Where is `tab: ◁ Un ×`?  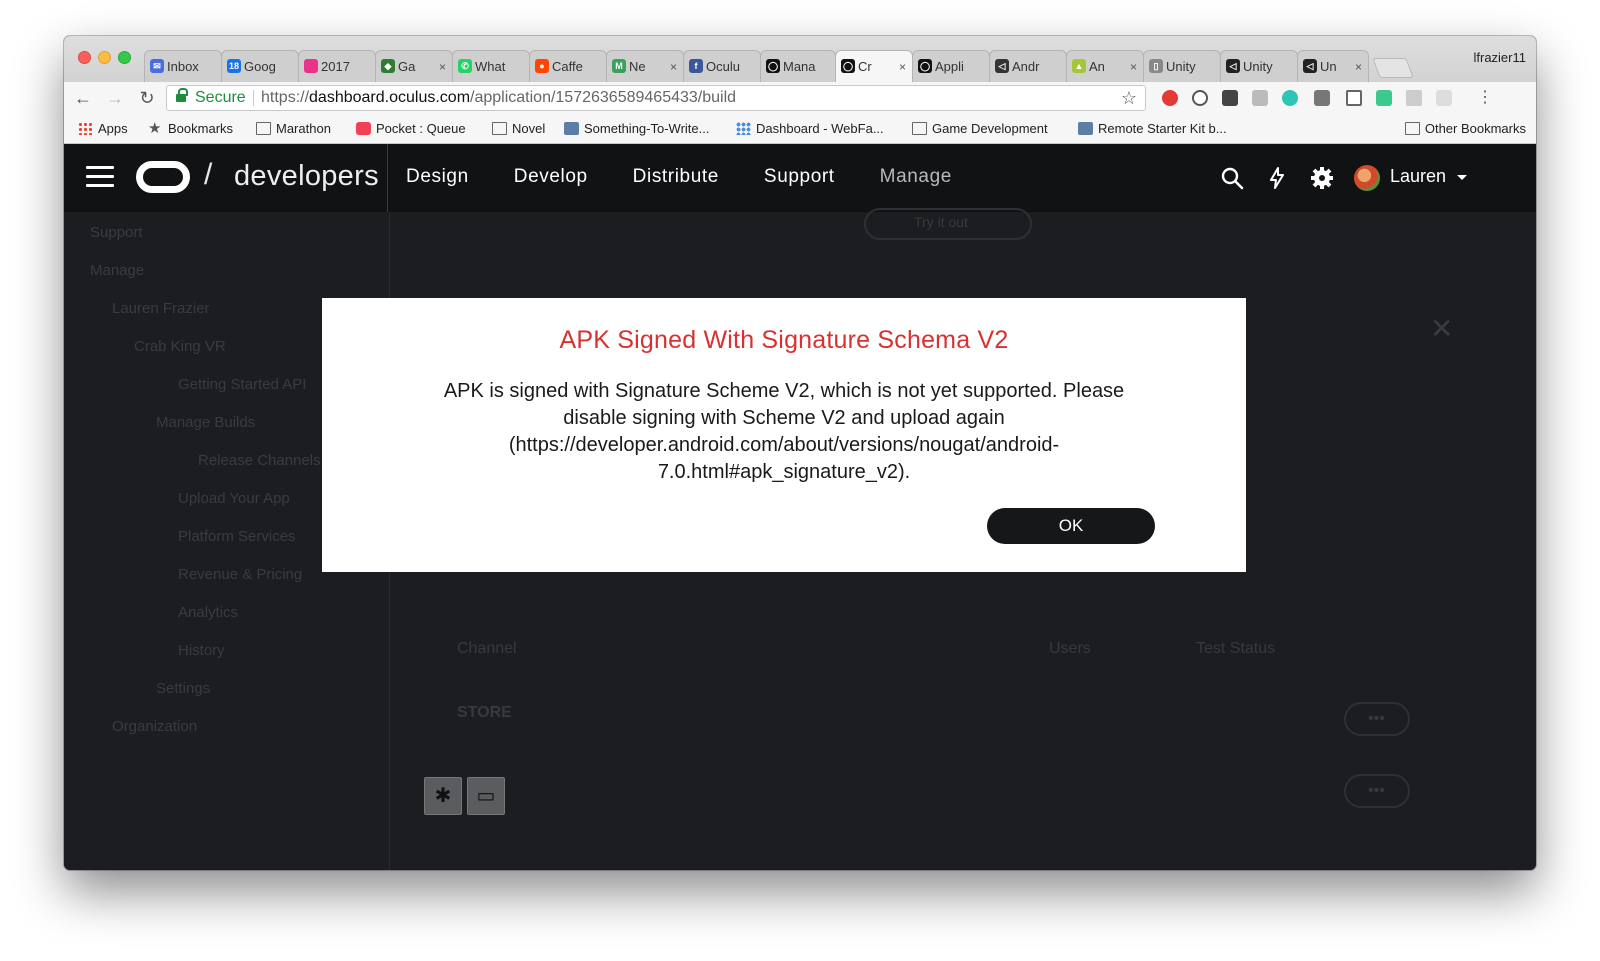 tab: ◁ Un × is located at coordinates (1333, 66).